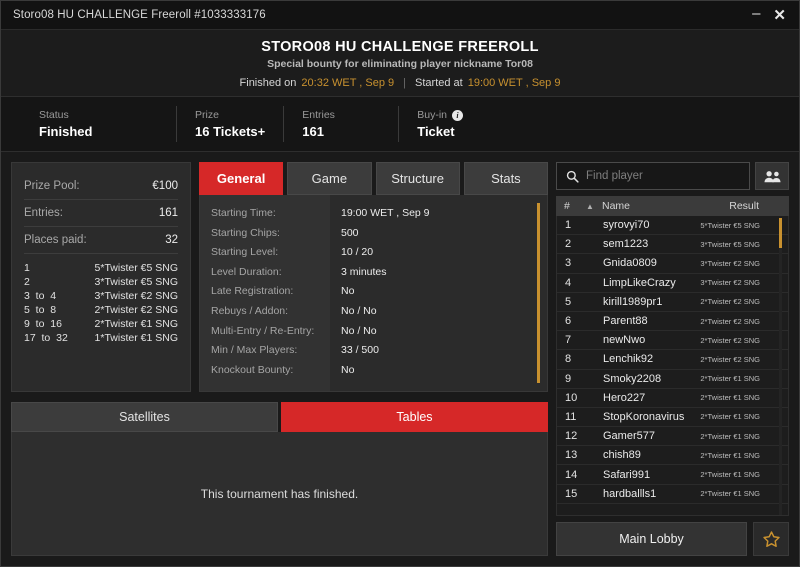 This screenshot has height=567, width=800. I want to click on table-row: 2 sem1223 3*Twister €5 SNG, so click(672, 245).